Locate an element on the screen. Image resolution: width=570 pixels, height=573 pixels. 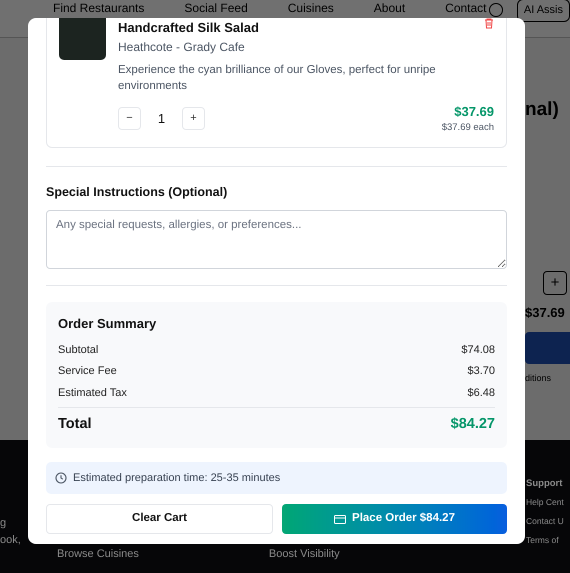
credit-card-icon is located at coordinates (340, 519).